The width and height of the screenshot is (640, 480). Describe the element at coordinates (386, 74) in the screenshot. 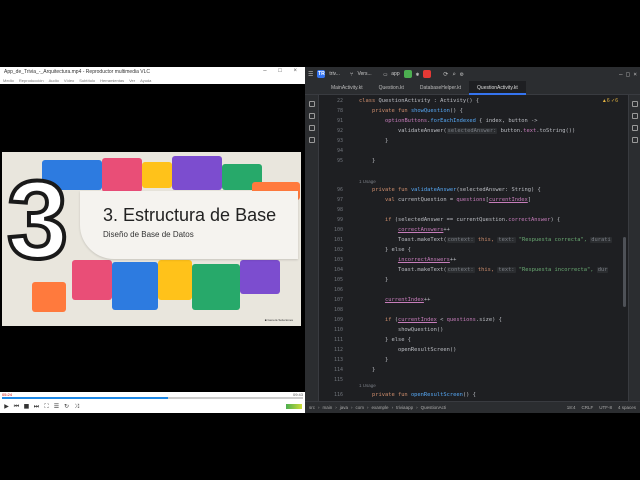

I see `device-icon: ▭` at that location.